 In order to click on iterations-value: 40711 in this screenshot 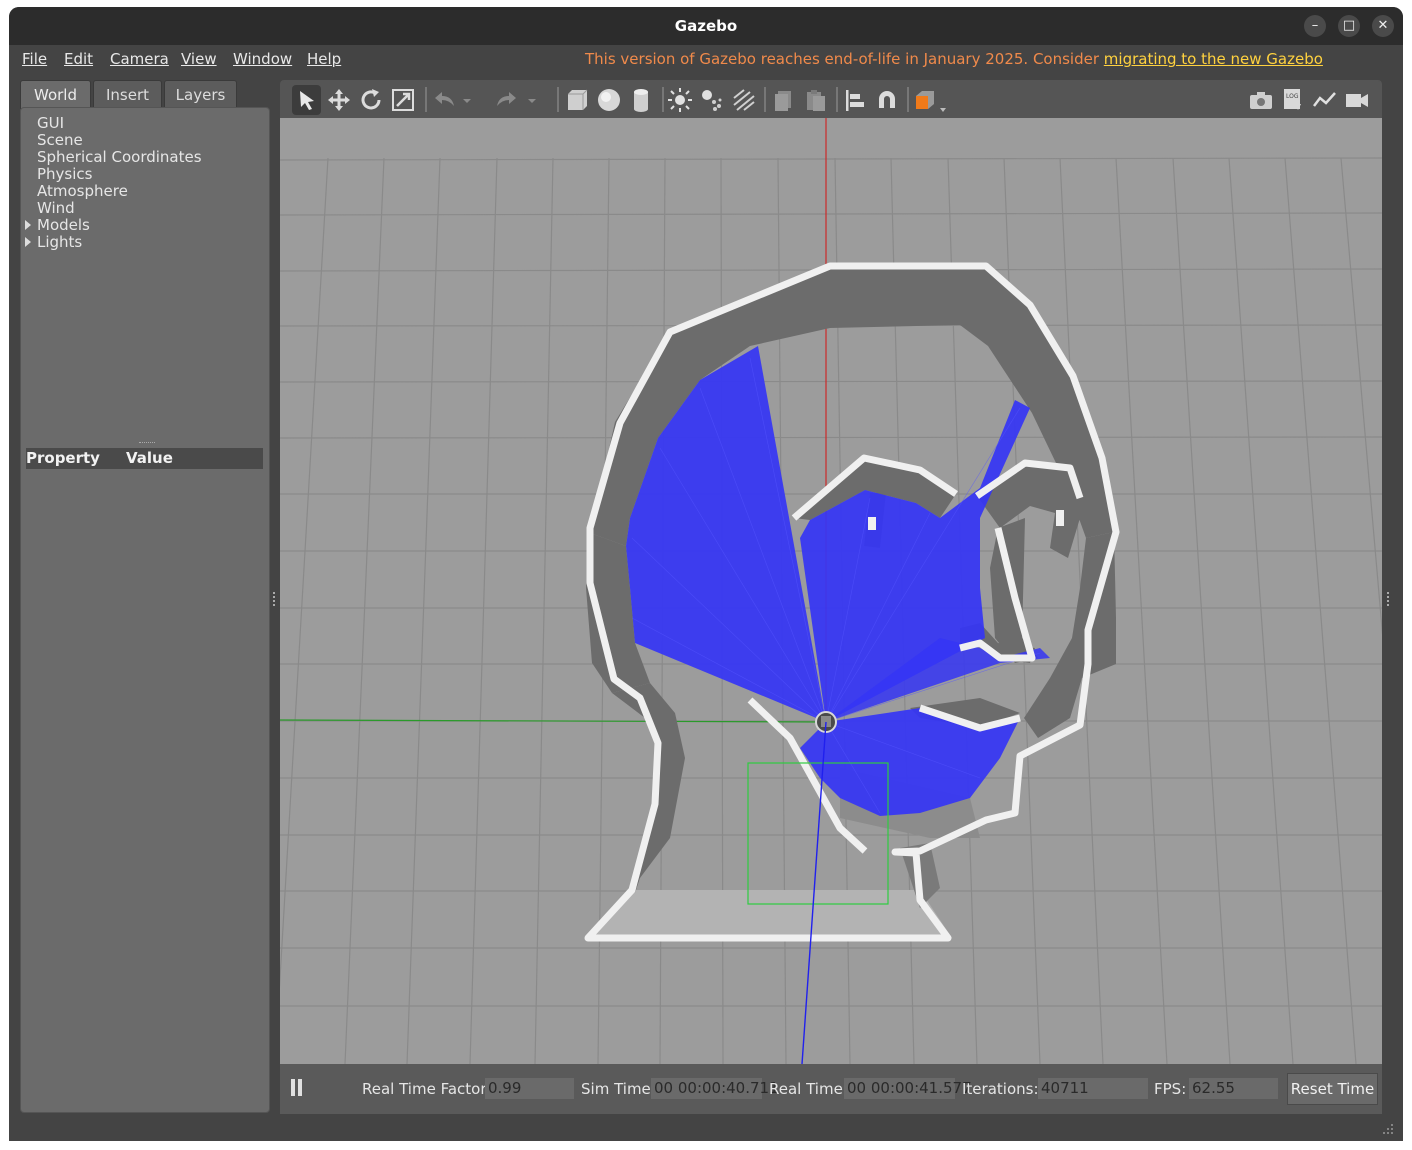, I will do `click(1093, 1088)`.